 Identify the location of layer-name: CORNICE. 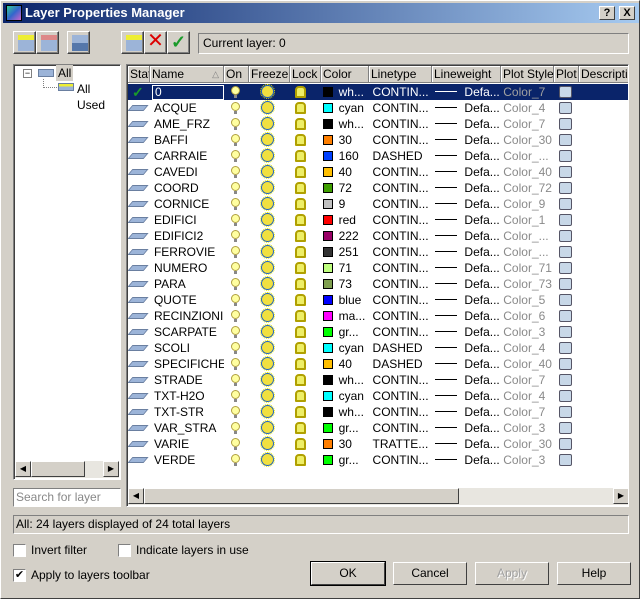
(187, 204).